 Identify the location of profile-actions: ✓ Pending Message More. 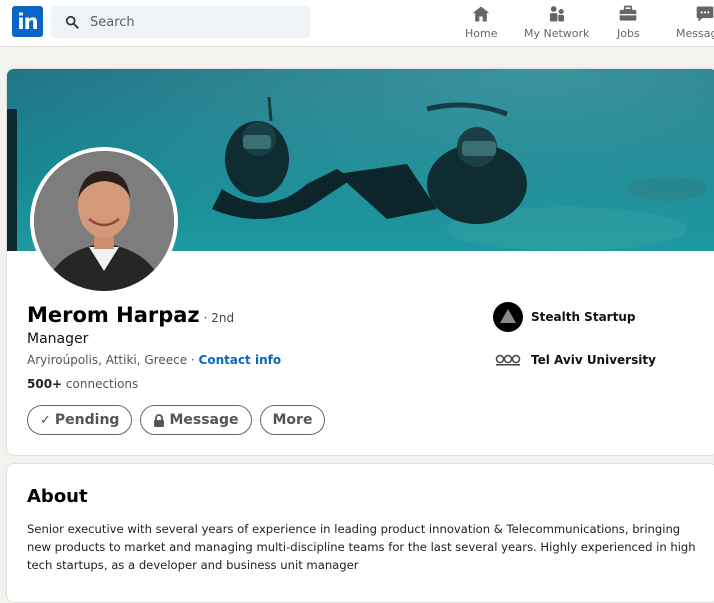
(176, 420).